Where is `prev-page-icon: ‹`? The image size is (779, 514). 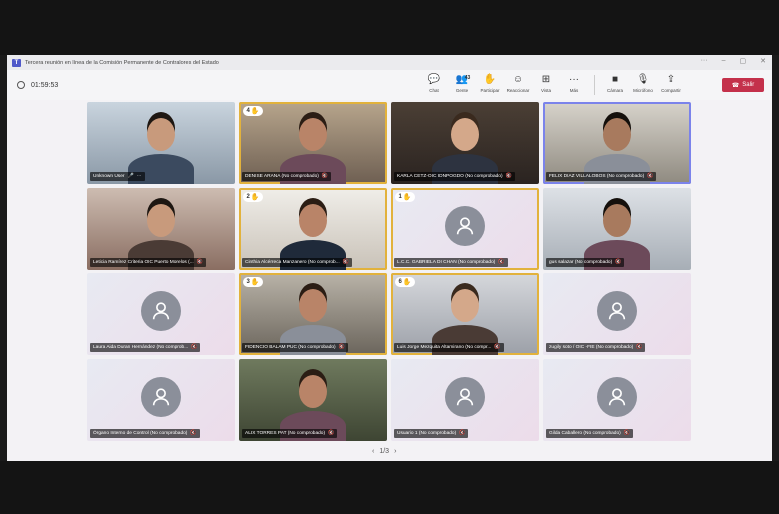 prev-page-icon: ‹ is located at coordinates (373, 451).